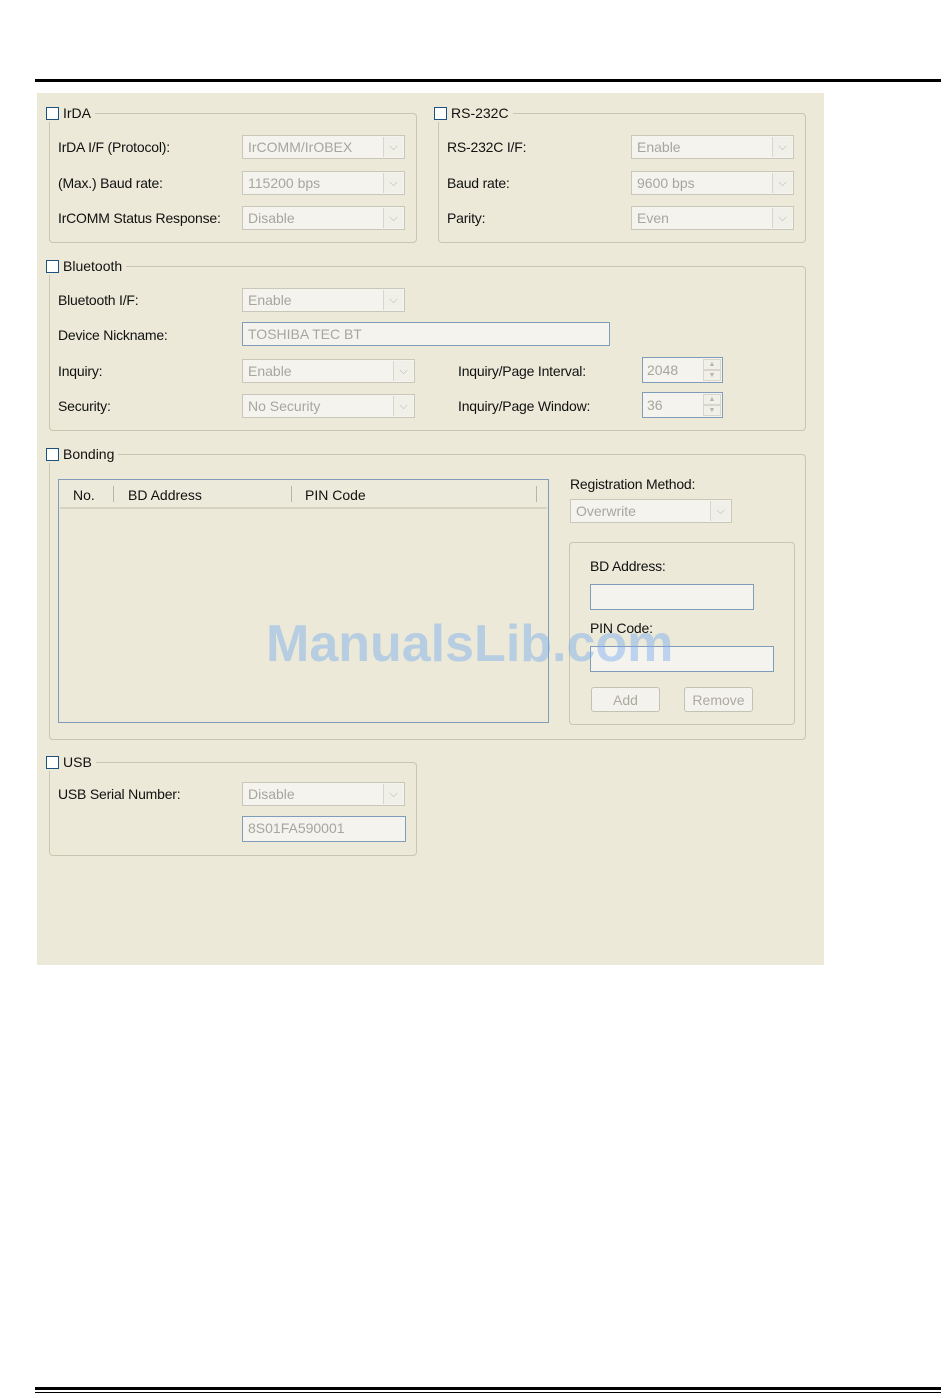 The width and height of the screenshot is (950, 1398). Describe the element at coordinates (328, 406) in the screenshot. I see `security-select: No Security ⌵` at that location.